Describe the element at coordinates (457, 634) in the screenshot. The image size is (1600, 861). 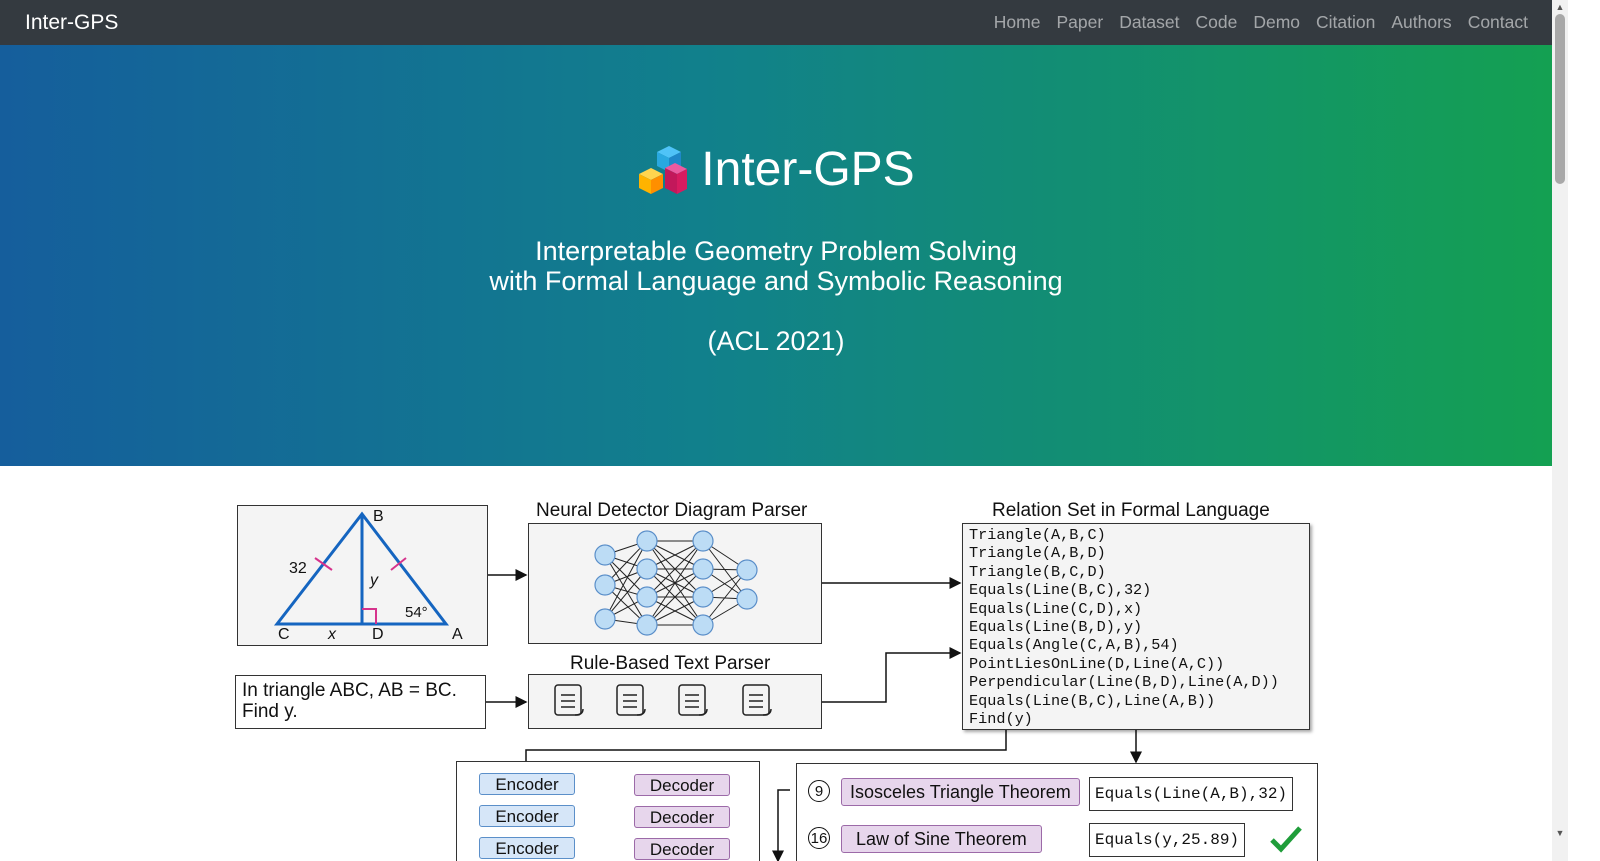
I see `vertex-a-label: A` at that location.